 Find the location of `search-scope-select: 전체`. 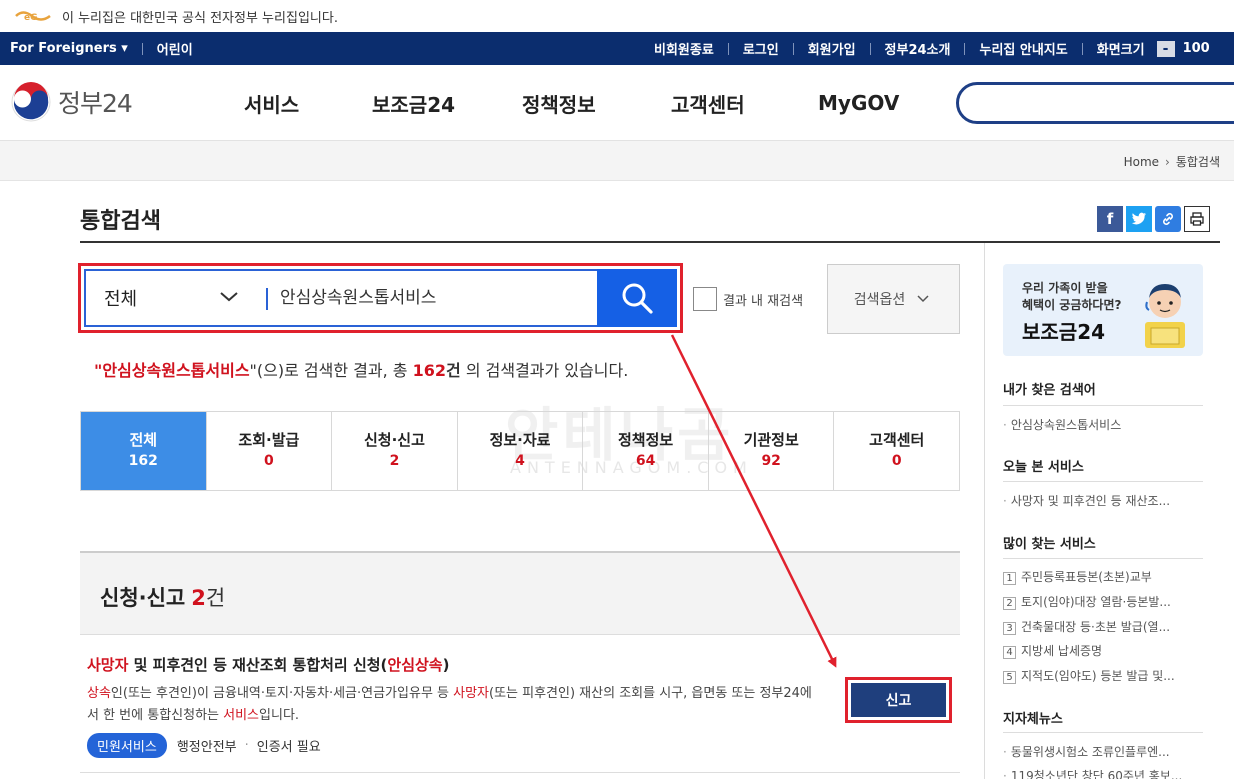

search-scope-select: 전체 is located at coordinates (120, 298).